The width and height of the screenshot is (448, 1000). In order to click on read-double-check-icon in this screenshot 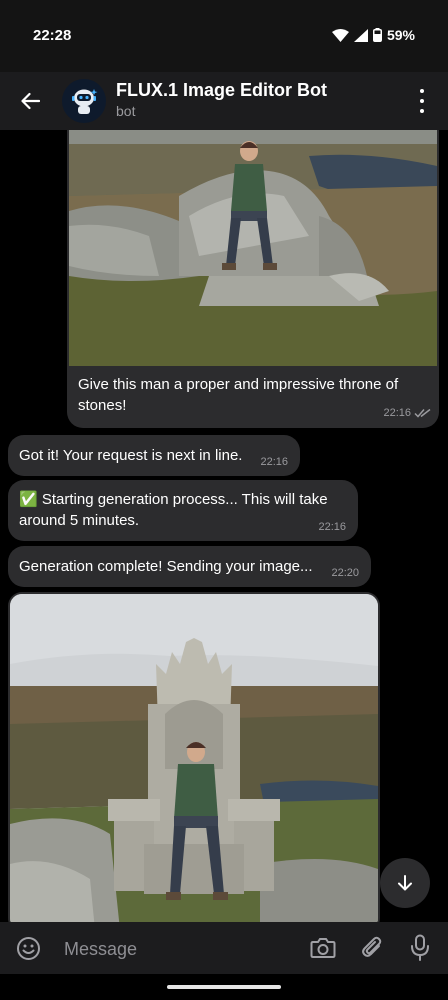, I will do `click(422, 413)`.